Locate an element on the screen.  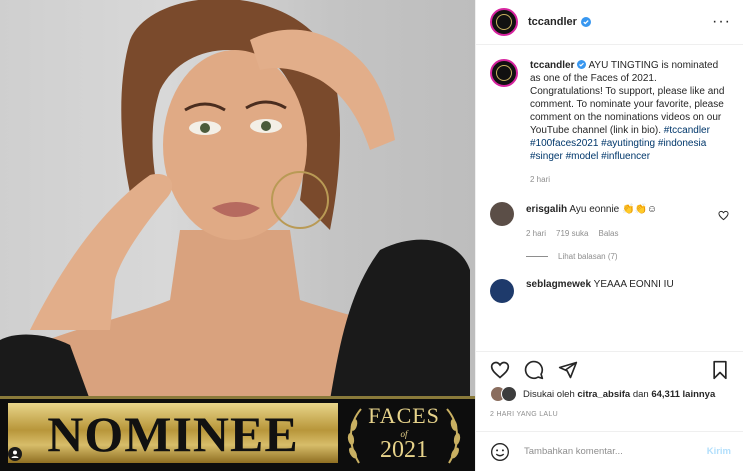
post-header: tccandler ··· is located at coordinates (609, 22).